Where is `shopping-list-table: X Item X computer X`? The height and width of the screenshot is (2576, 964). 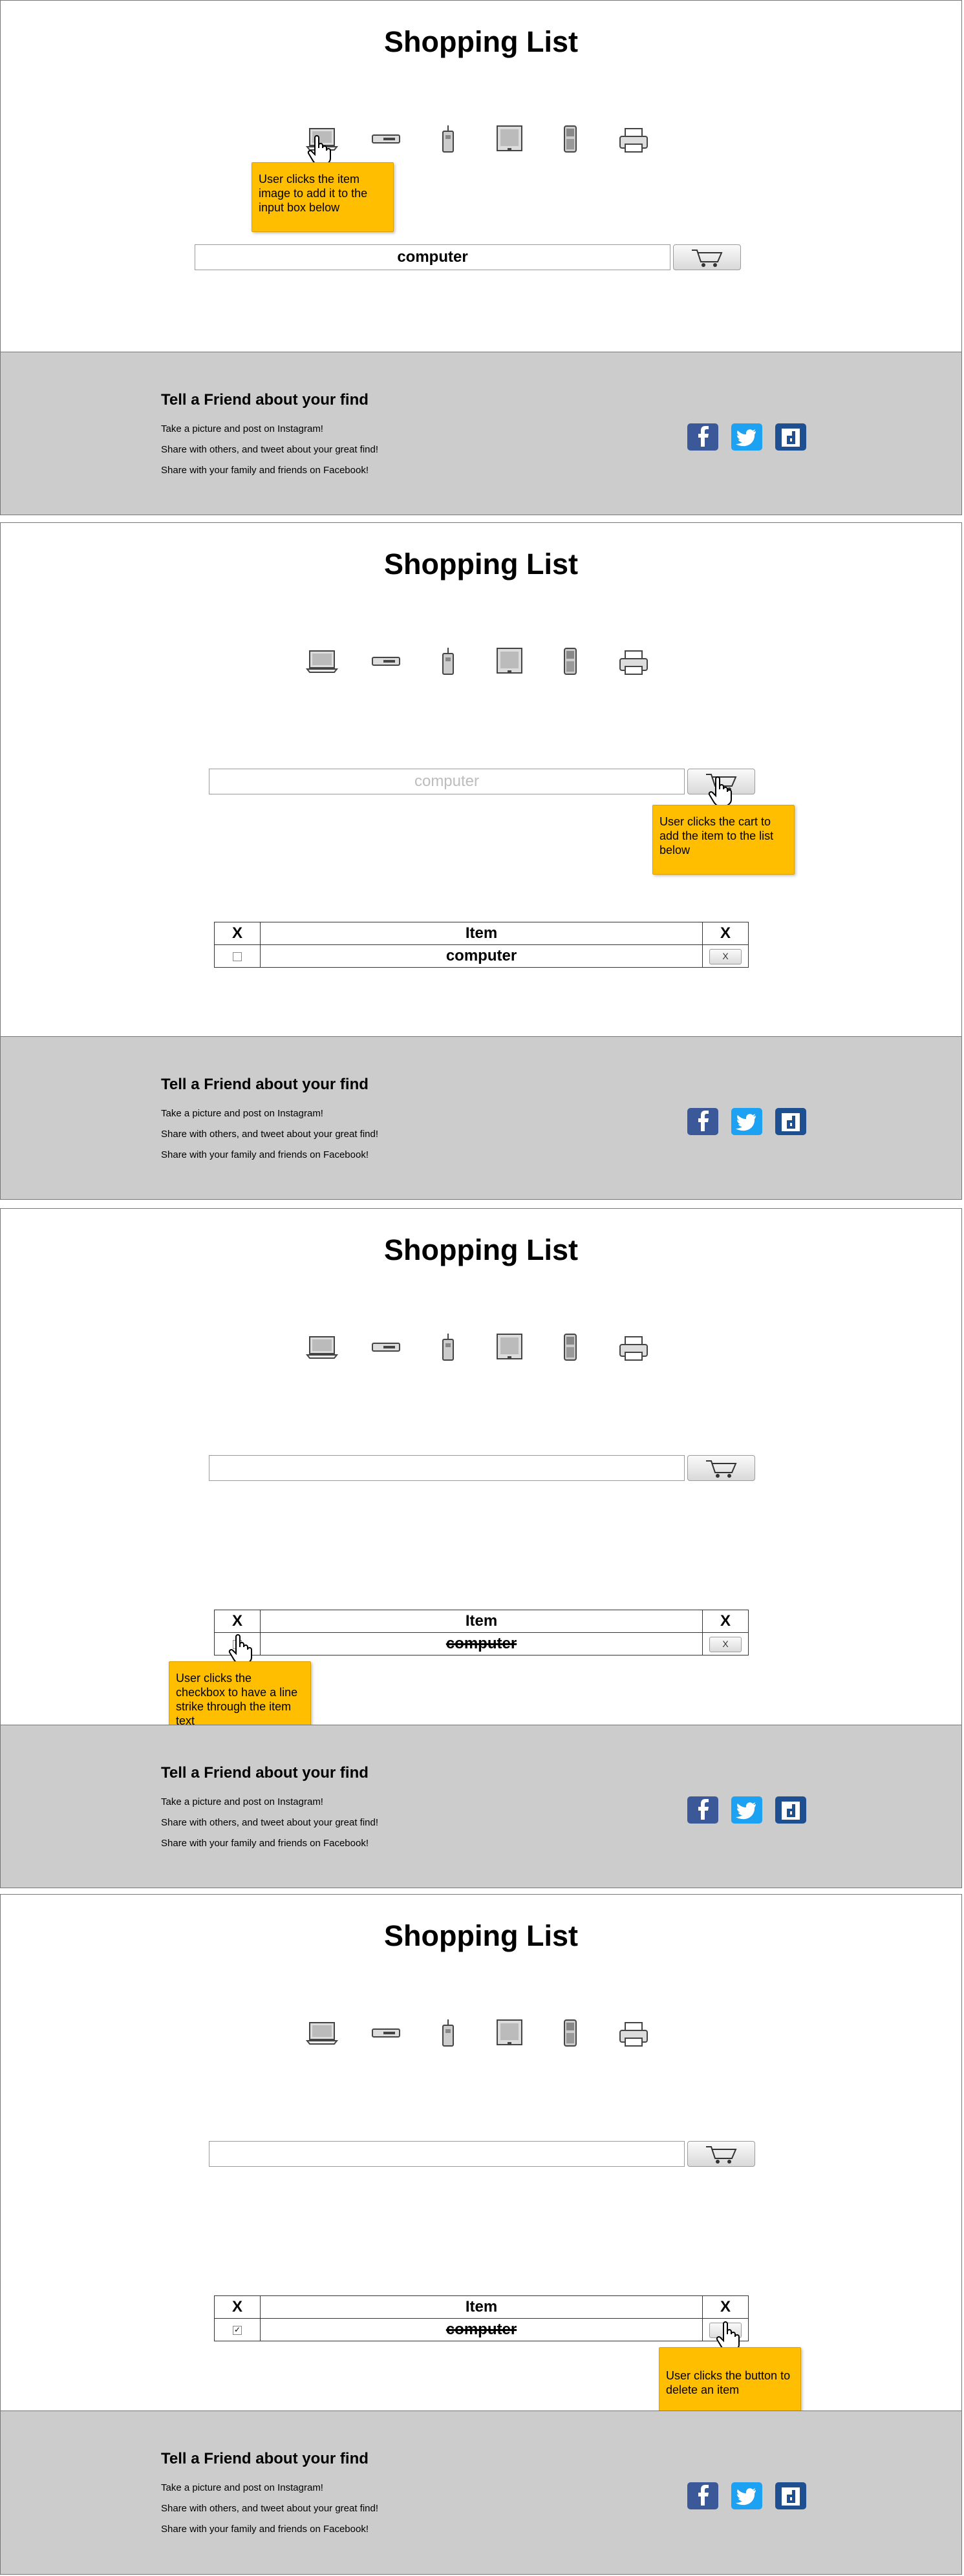
shopping-list-table: X Item X computer X is located at coordinates (482, 945).